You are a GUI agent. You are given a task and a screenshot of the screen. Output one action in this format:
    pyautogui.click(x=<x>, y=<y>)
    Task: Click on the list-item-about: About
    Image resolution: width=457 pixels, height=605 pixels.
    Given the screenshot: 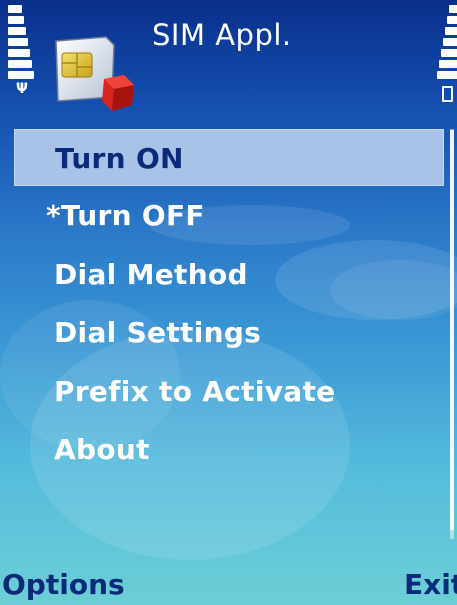 What is the action you would take?
    pyautogui.click(x=229, y=449)
    